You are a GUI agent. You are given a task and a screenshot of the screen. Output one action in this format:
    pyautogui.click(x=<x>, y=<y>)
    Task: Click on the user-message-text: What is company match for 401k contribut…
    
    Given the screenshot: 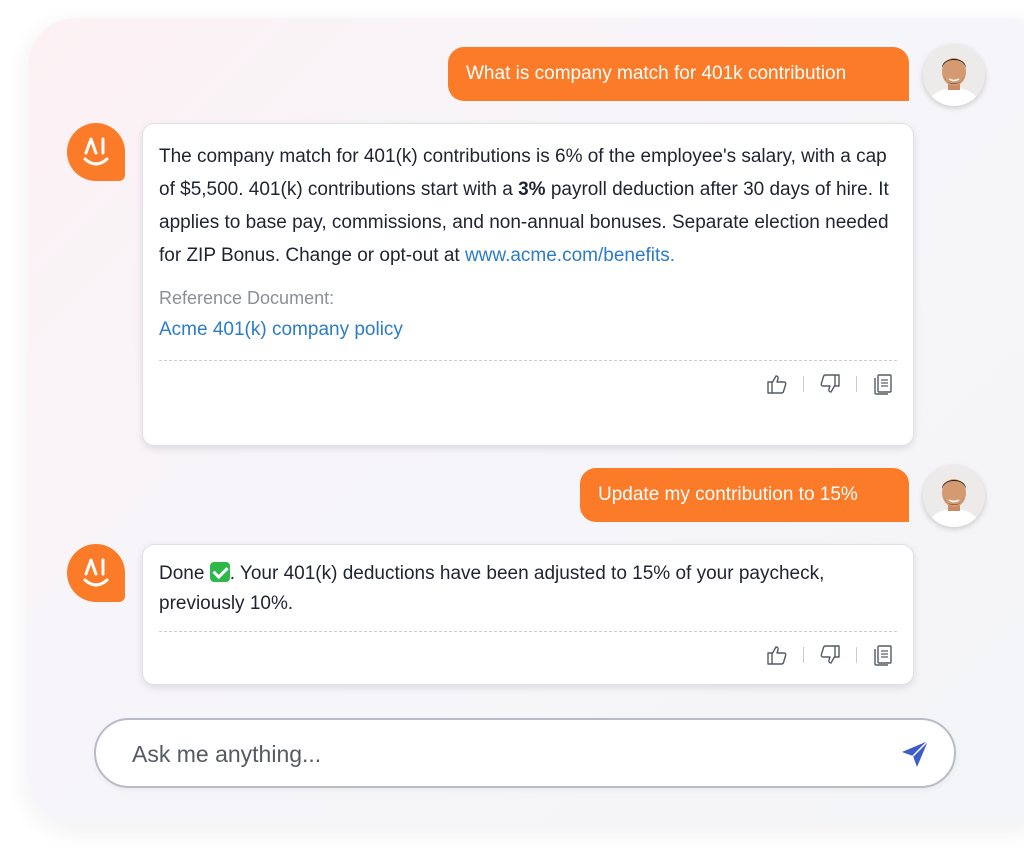 What is the action you would take?
    pyautogui.click(x=656, y=73)
    